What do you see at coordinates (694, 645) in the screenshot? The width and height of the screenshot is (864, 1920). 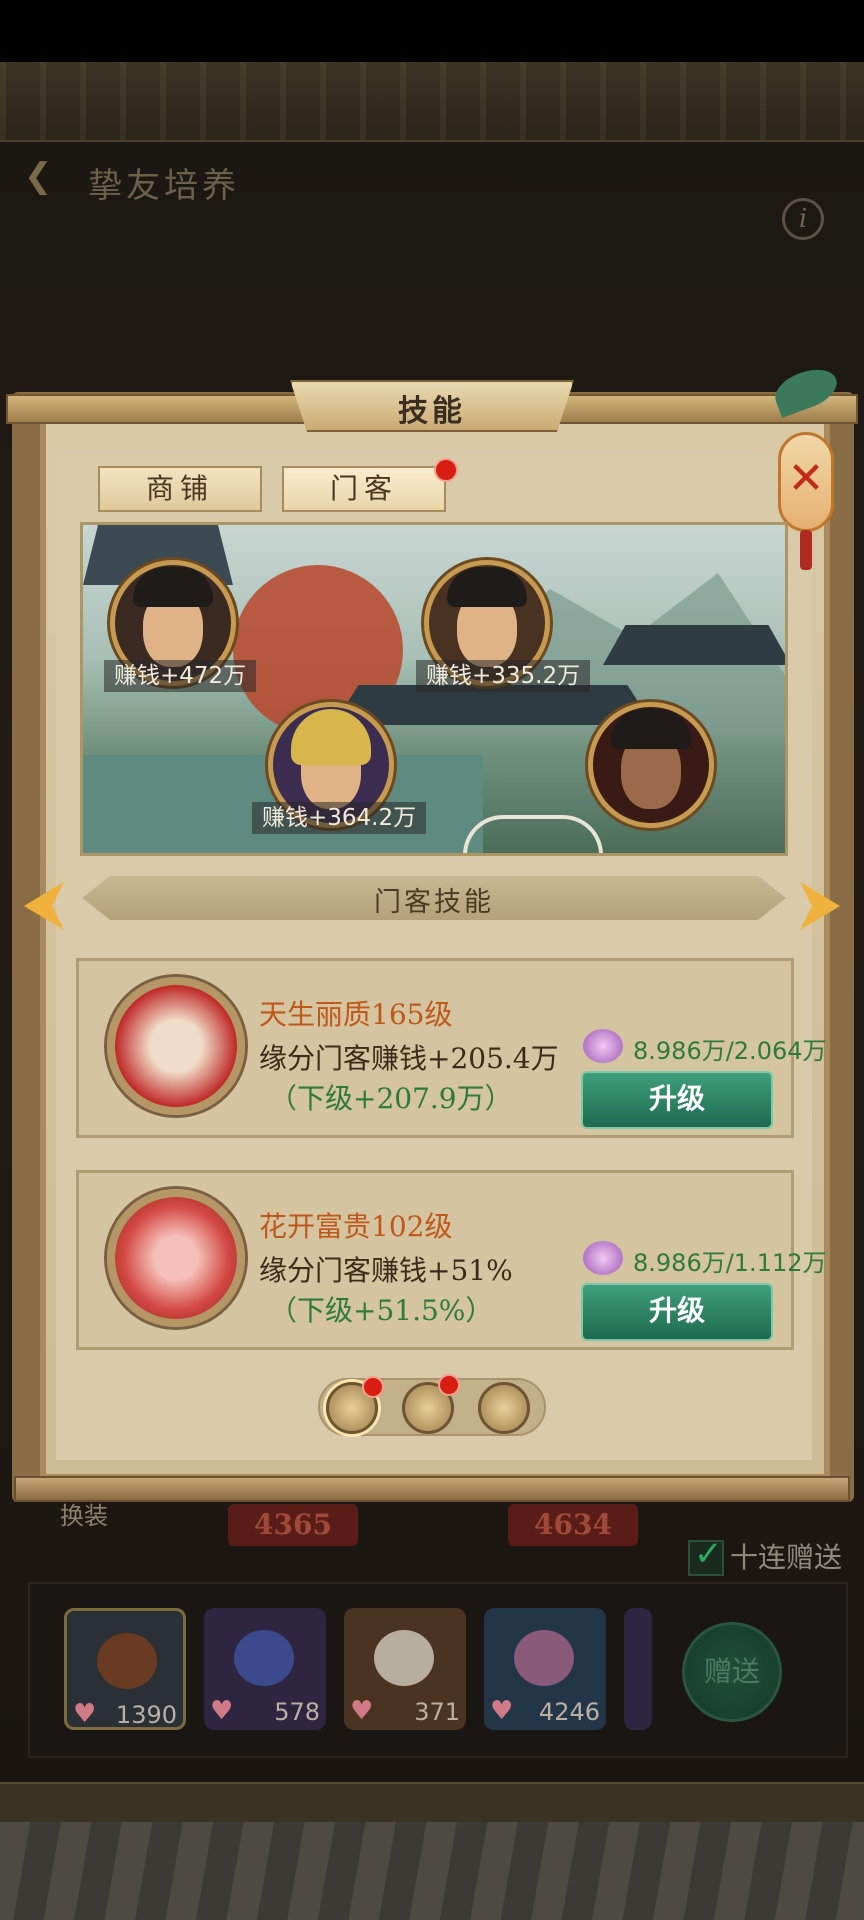 I see `roof-decoration` at bounding box center [694, 645].